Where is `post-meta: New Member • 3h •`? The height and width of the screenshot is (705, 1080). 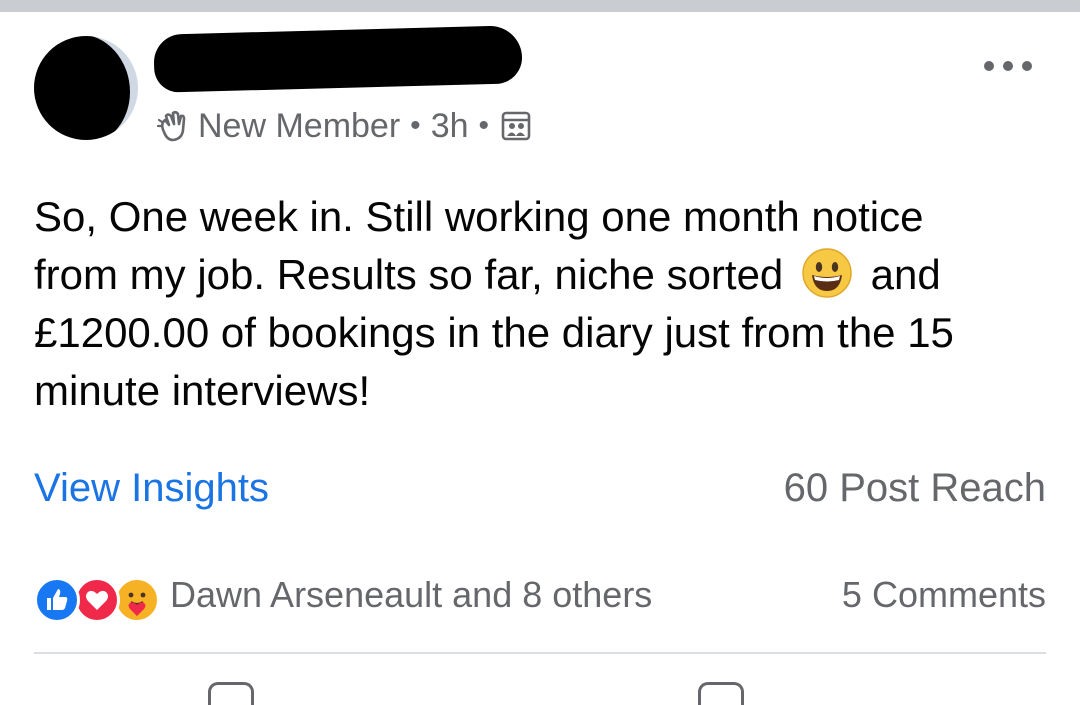 post-meta: New Member • 3h • is located at coordinates (343, 126).